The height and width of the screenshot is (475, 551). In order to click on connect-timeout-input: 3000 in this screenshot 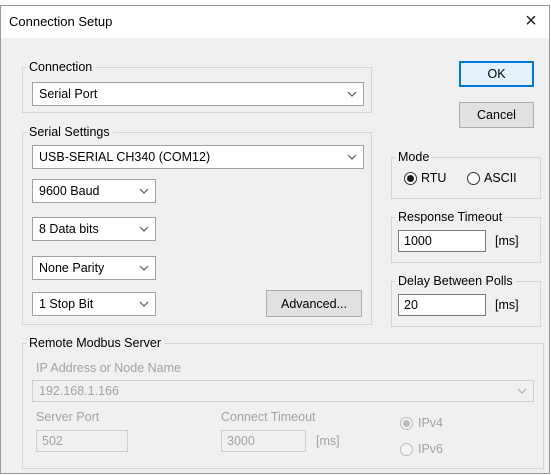, I will do `click(263, 441)`.